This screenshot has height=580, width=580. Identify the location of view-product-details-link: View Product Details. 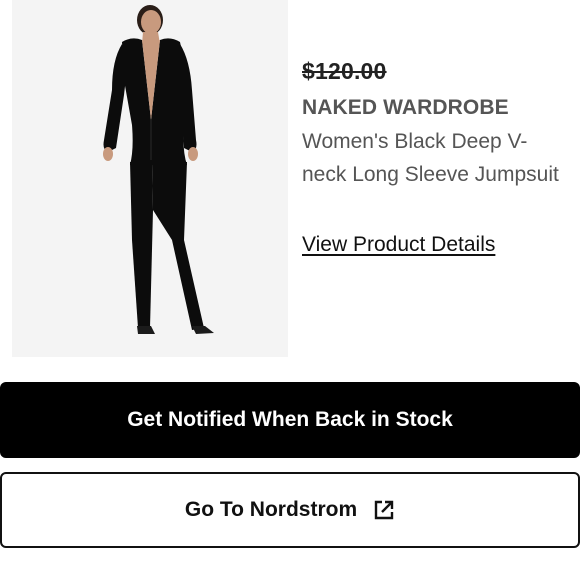
(398, 245).